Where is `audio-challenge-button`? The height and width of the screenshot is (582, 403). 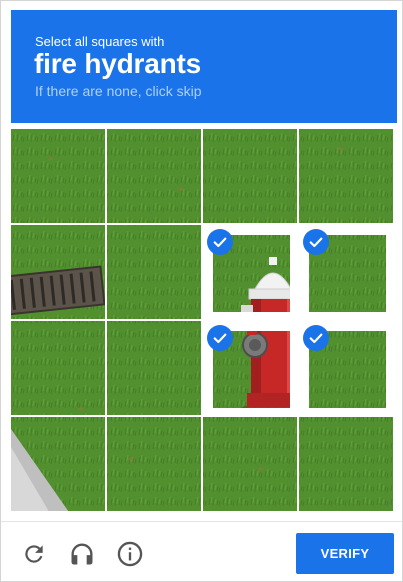
audio-challenge-button is located at coordinates (82, 554).